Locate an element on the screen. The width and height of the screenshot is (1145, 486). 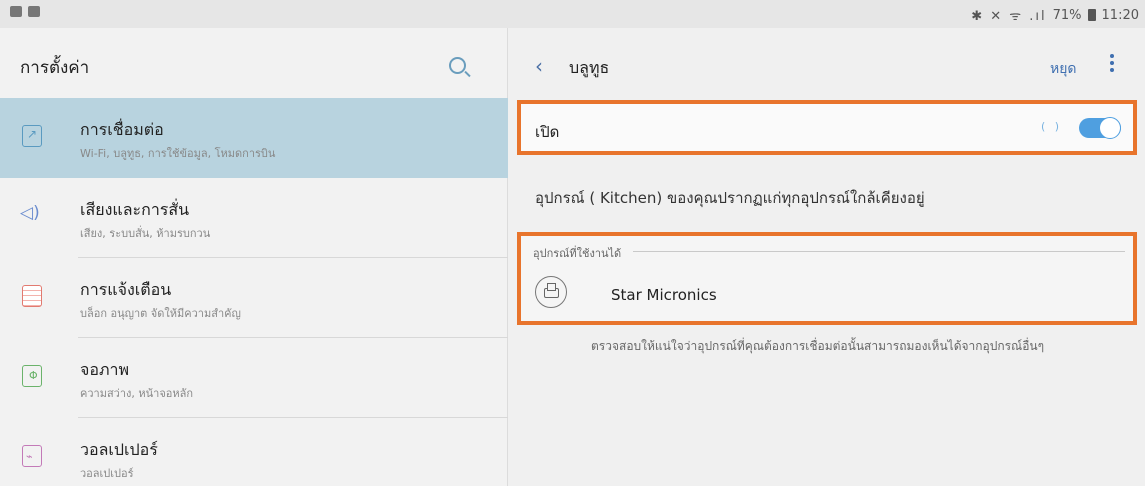
menu-item-title: จอภาพ is located at coordinates (105, 369).